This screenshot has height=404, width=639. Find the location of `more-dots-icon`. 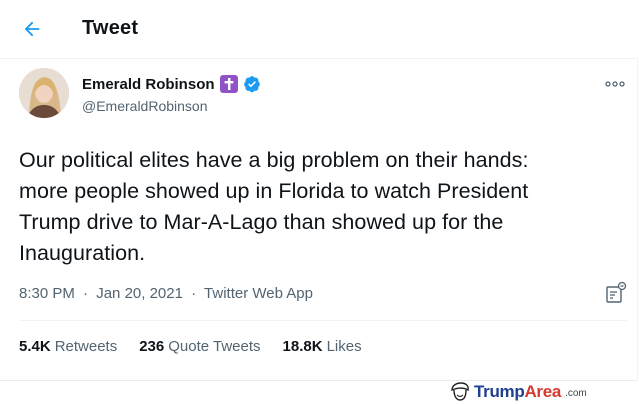

more-dots-icon is located at coordinates (615, 84).